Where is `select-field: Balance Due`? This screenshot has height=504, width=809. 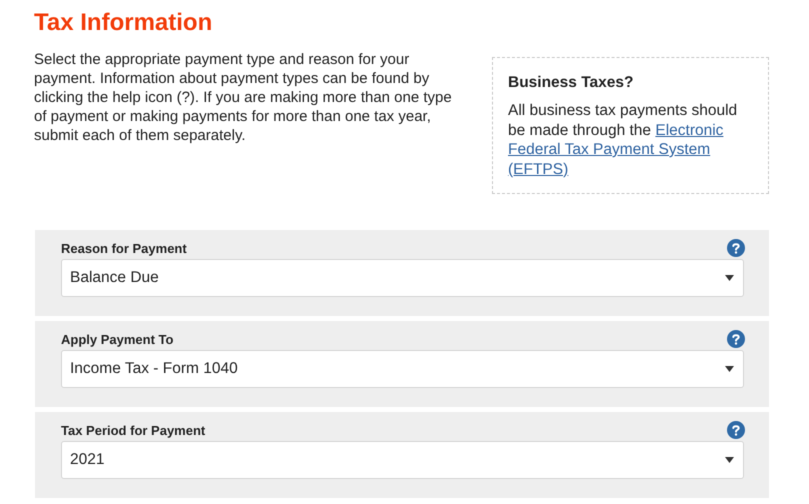 select-field: Balance Due is located at coordinates (402, 278).